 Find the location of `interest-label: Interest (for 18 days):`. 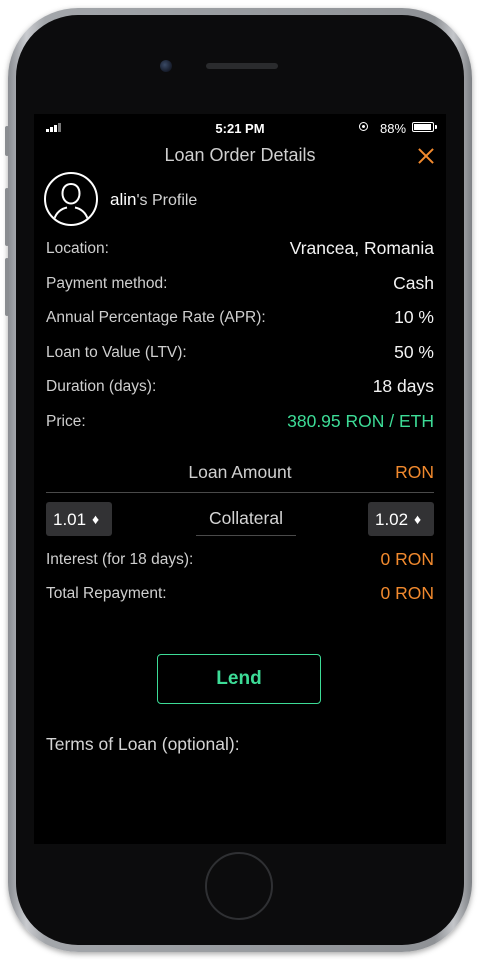

interest-label: Interest (for 18 days): is located at coordinates (120, 559).